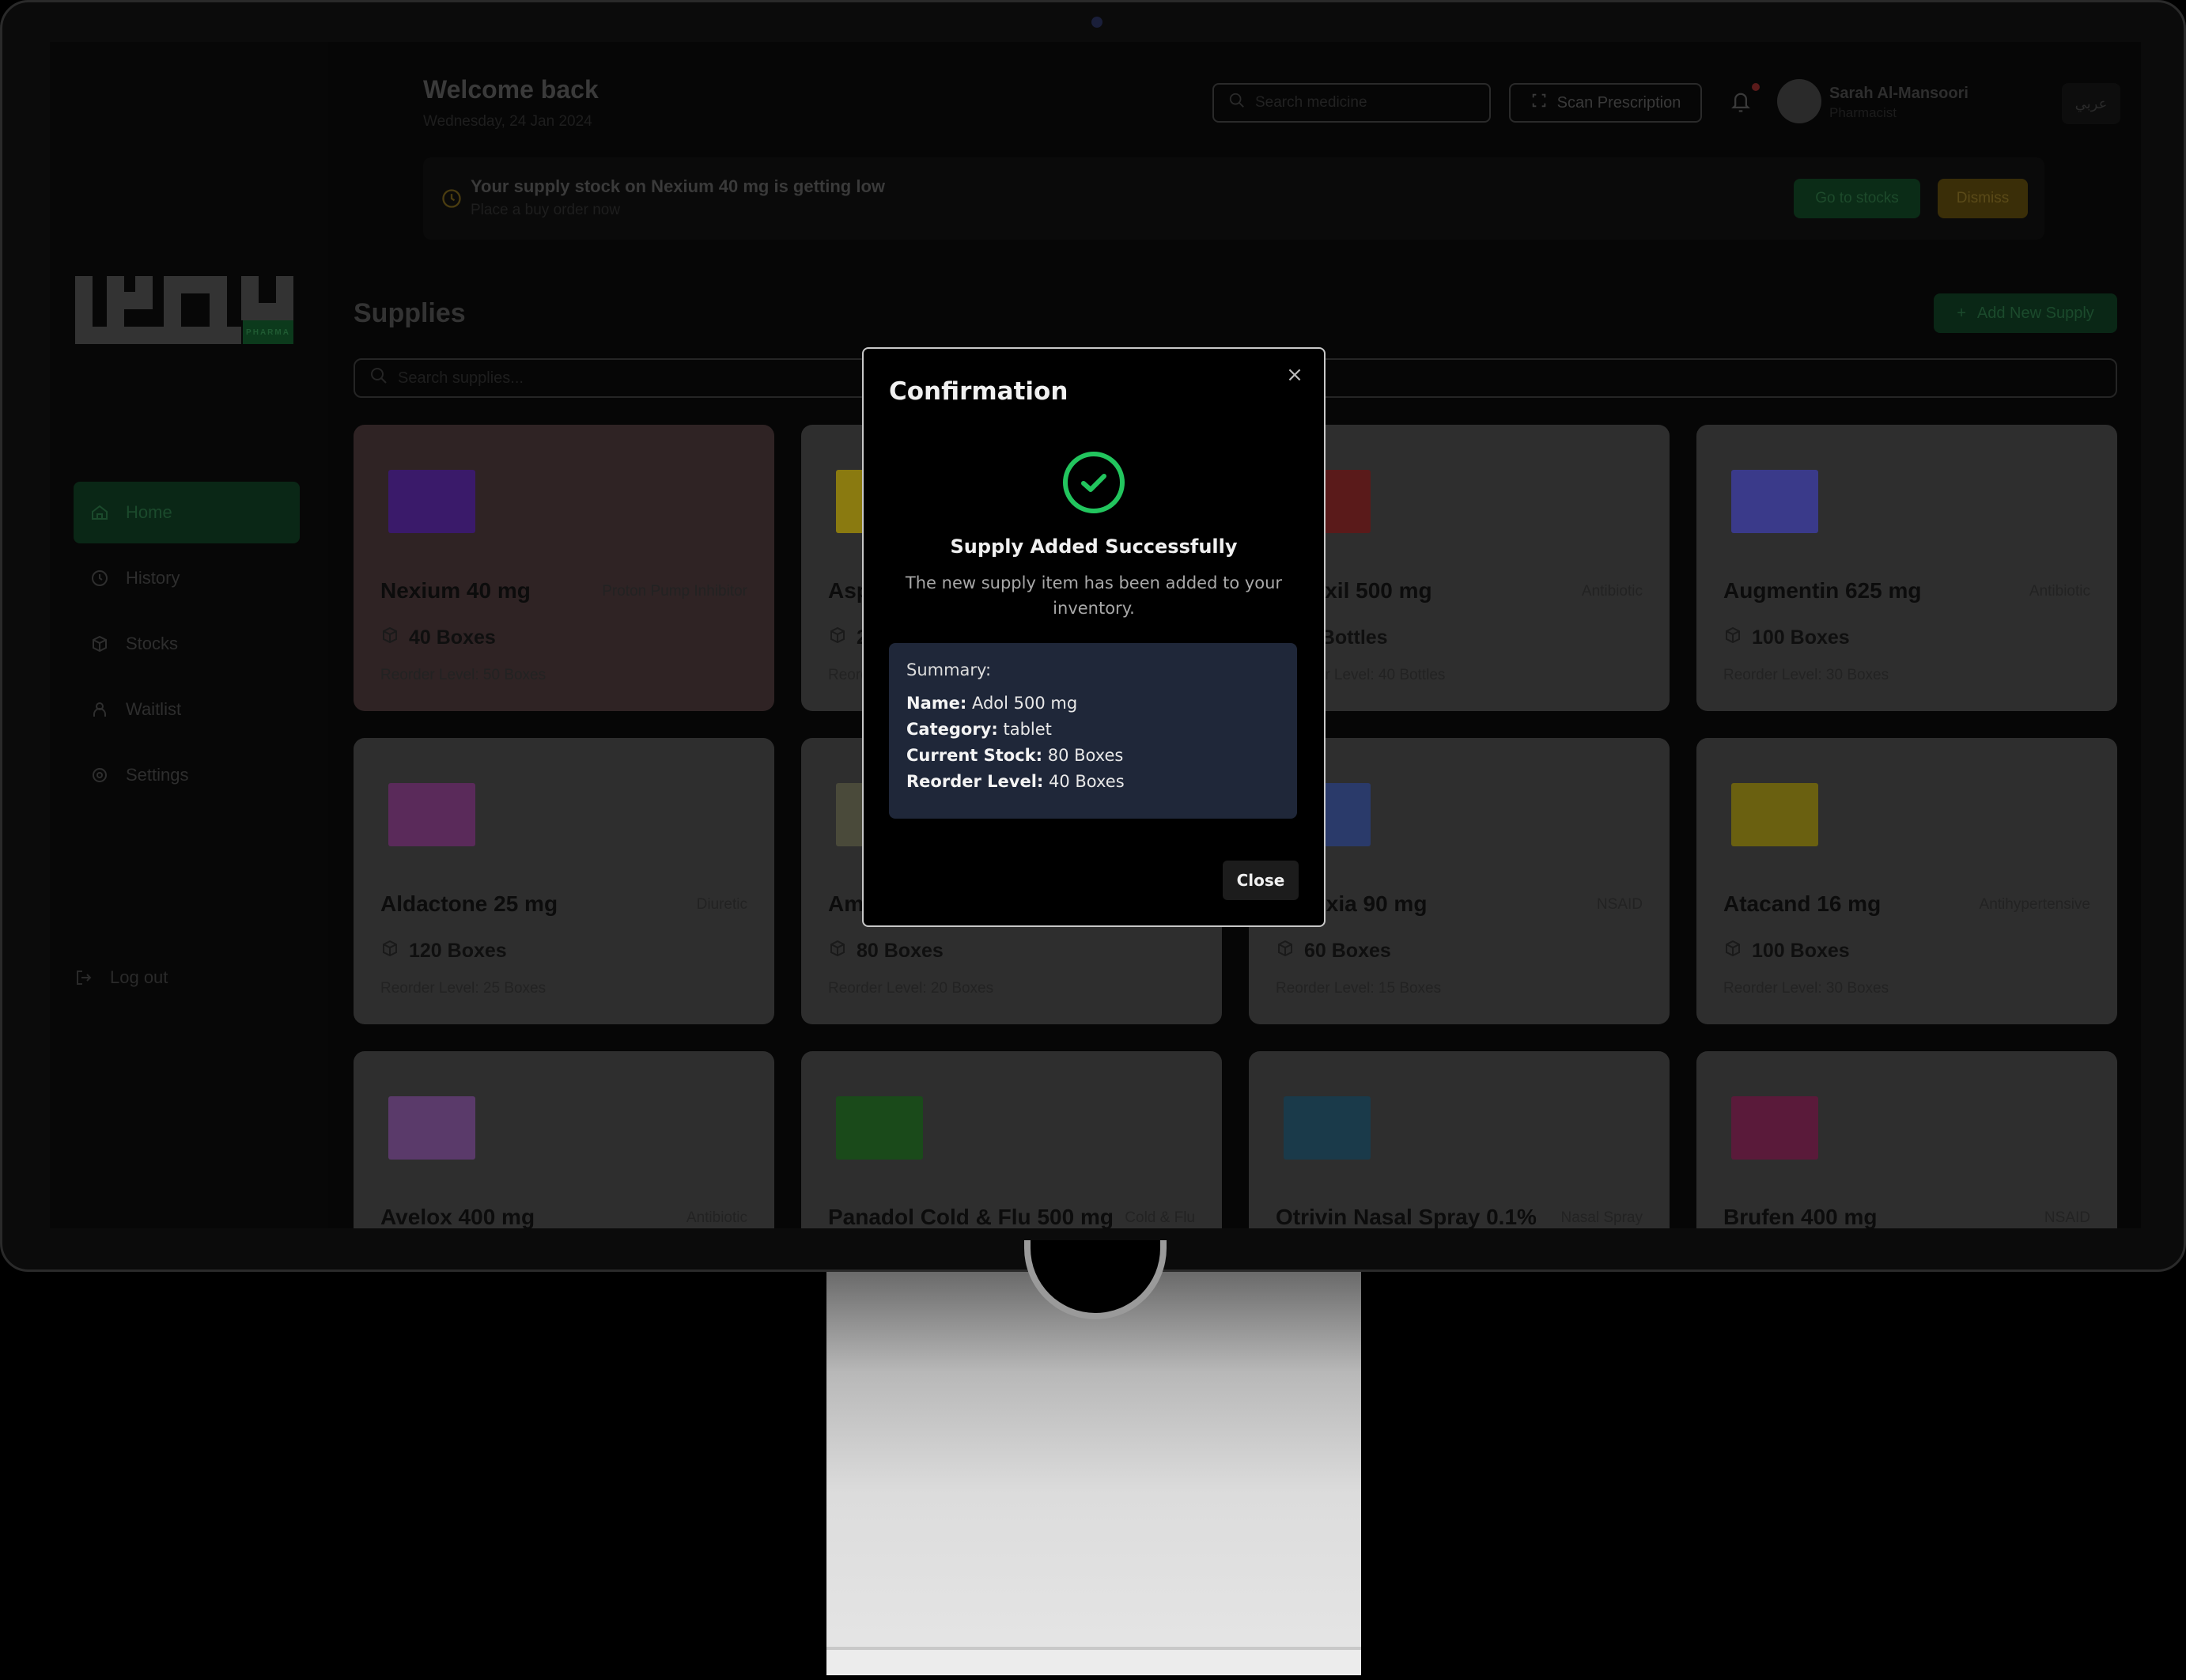 The image size is (2186, 1680). What do you see at coordinates (1012, 1139) in the screenshot?
I see `supply-card: Panadol Cold & Flu 500 mg Cold & Flu` at bounding box center [1012, 1139].